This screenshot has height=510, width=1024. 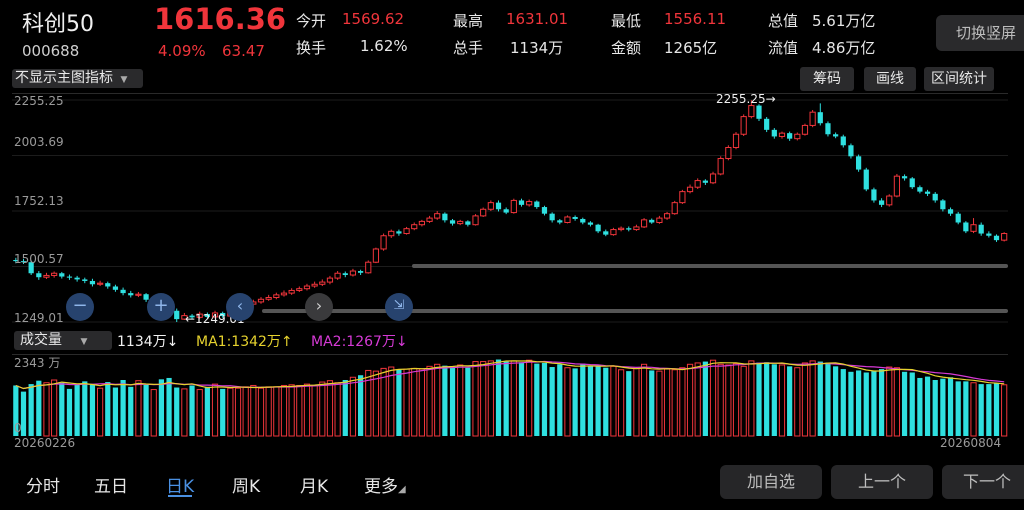 I want to click on volume-top-border, so click(x=510, y=354).